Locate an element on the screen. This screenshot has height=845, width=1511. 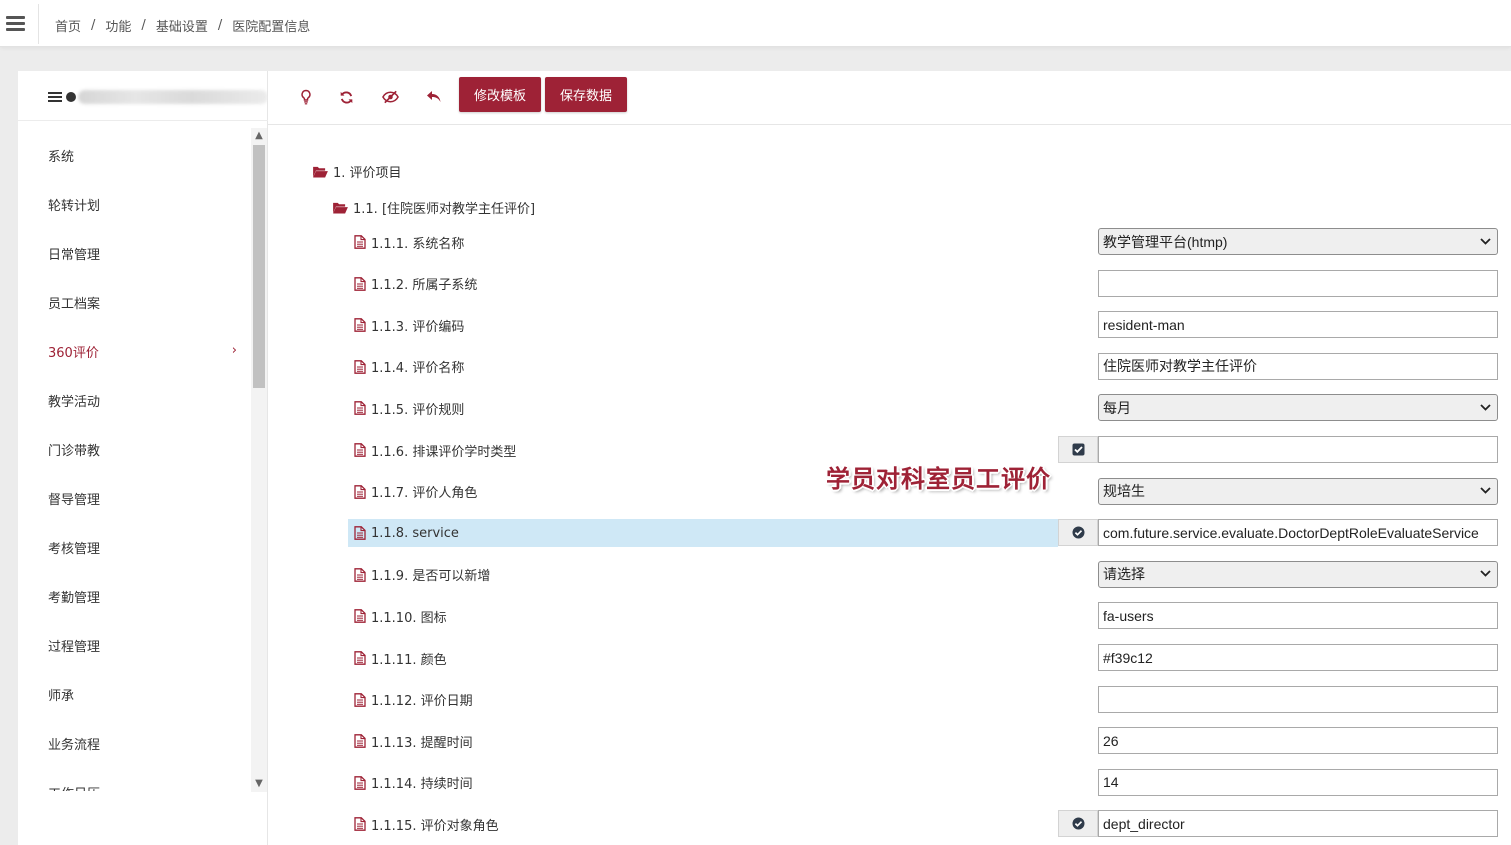
sidebar-item: 考勤管理 is located at coordinates (134, 596).